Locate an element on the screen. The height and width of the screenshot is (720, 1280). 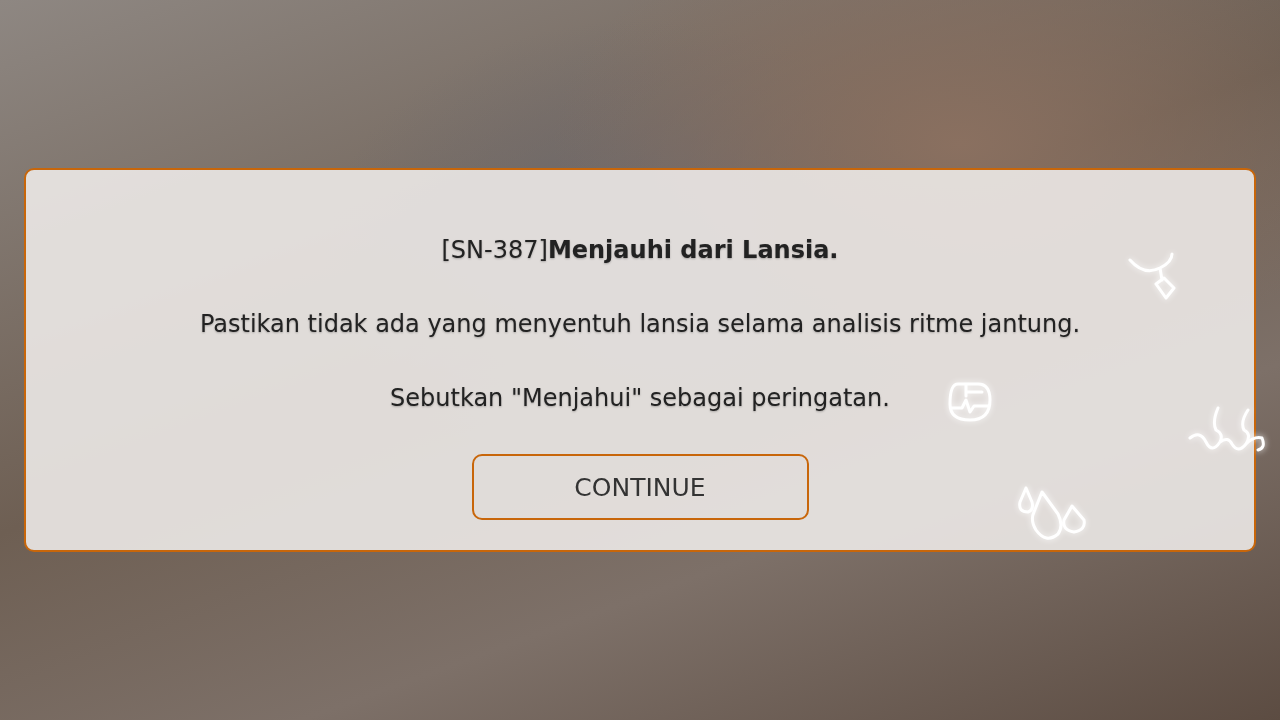
instruction-text: Pastikan tidak ada yang menyentuh lansia selama analisis ritme jantung. is located at coordinates (640, 324).